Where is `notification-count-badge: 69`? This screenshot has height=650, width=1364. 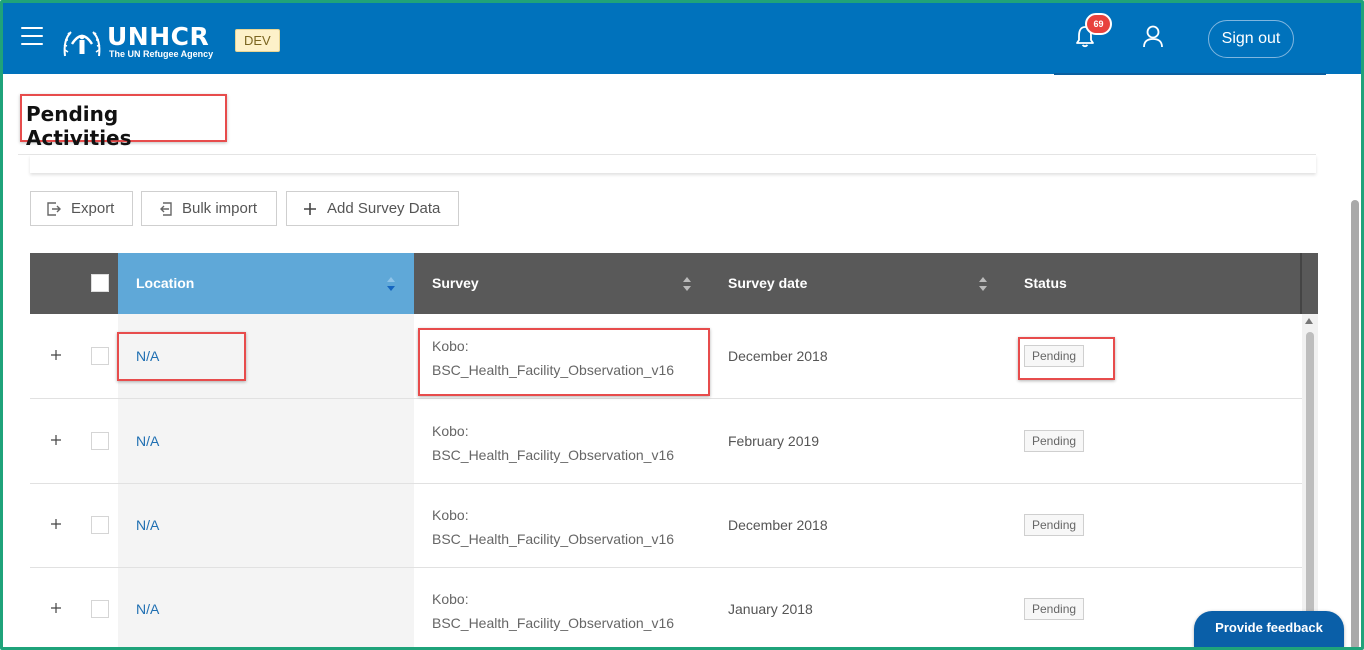
notification-count-badge: 69 is located at coordinates (1098, 24).